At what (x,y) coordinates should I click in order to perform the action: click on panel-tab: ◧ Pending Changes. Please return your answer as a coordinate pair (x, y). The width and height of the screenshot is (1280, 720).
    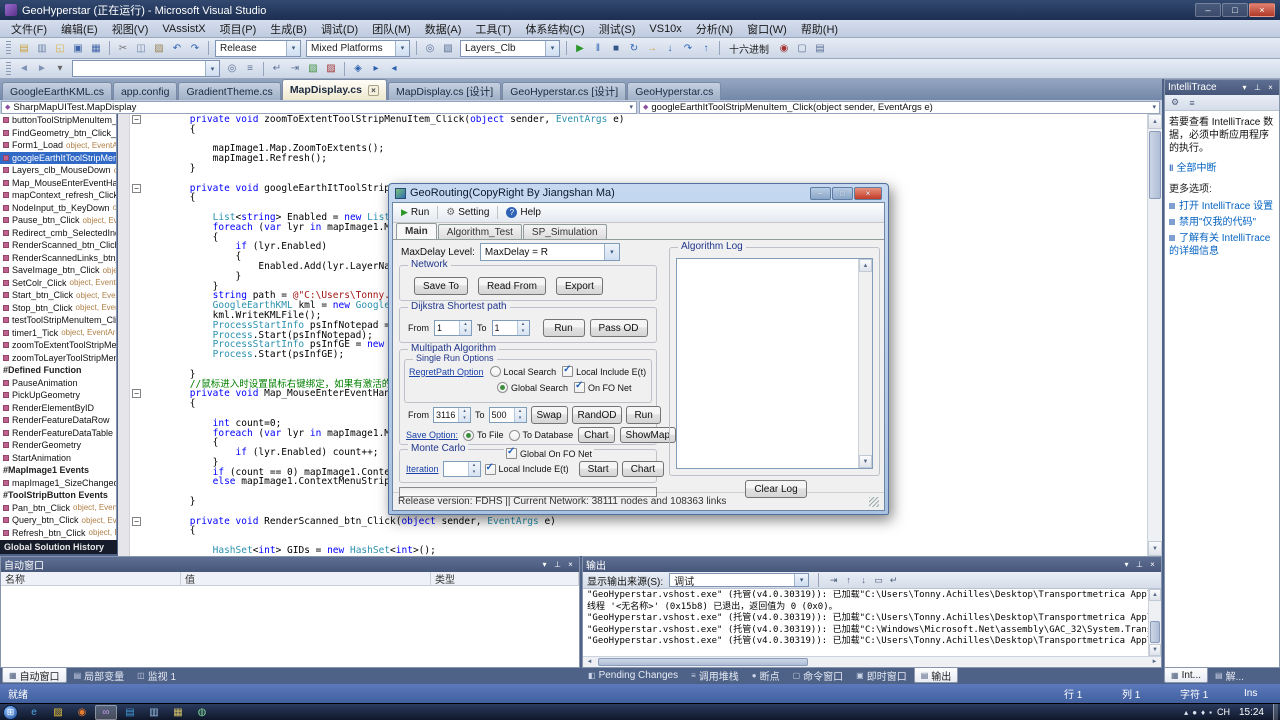
    Looking at the image, I should click on (633, 675).